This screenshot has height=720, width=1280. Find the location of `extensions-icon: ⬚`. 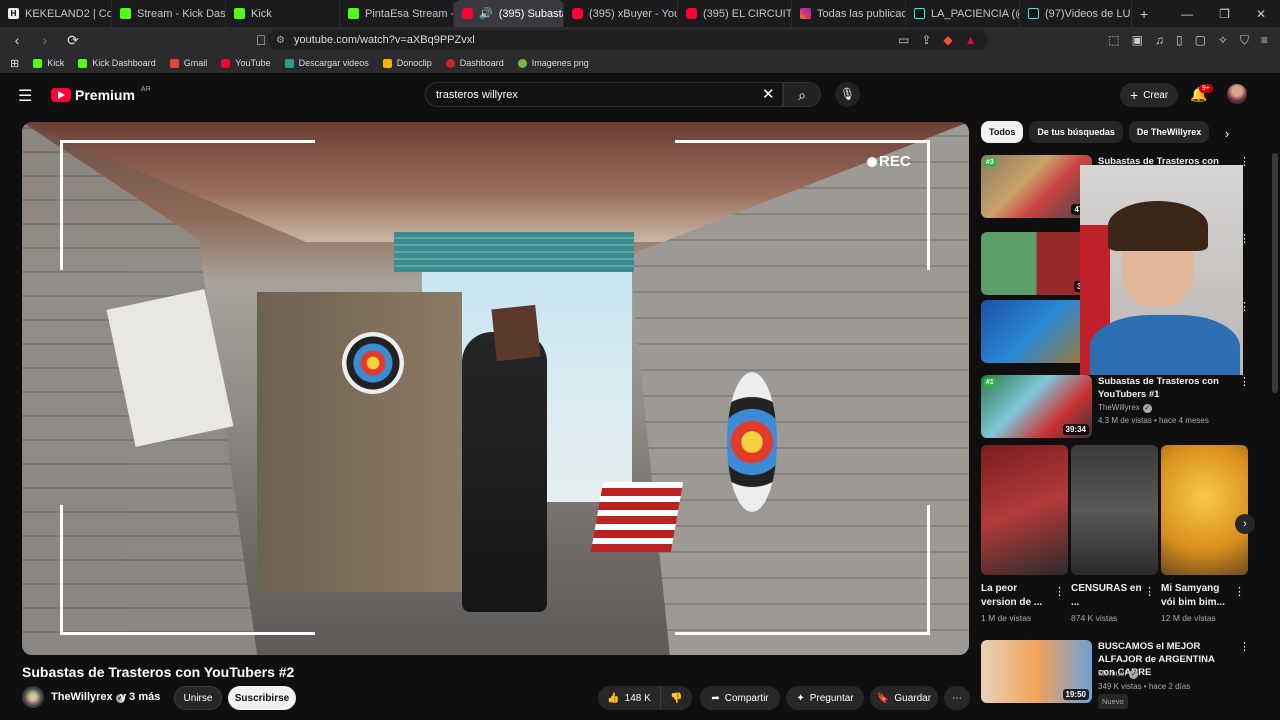

extensions-icon: ⬚ is located at coordinates (1113, 40).